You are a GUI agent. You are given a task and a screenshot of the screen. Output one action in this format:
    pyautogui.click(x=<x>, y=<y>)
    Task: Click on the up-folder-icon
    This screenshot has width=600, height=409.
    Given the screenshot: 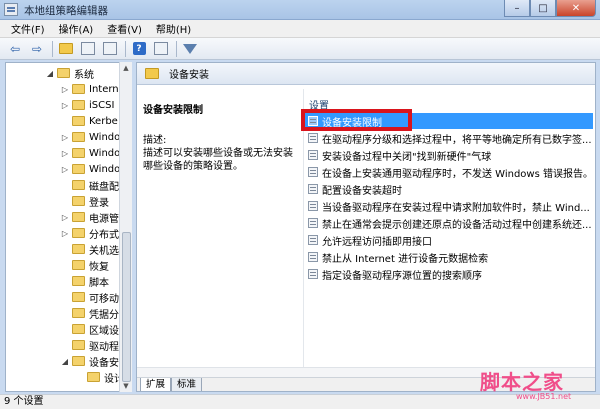 What is the action you would take?
    pyautogui.click(x=66, y=49)
    